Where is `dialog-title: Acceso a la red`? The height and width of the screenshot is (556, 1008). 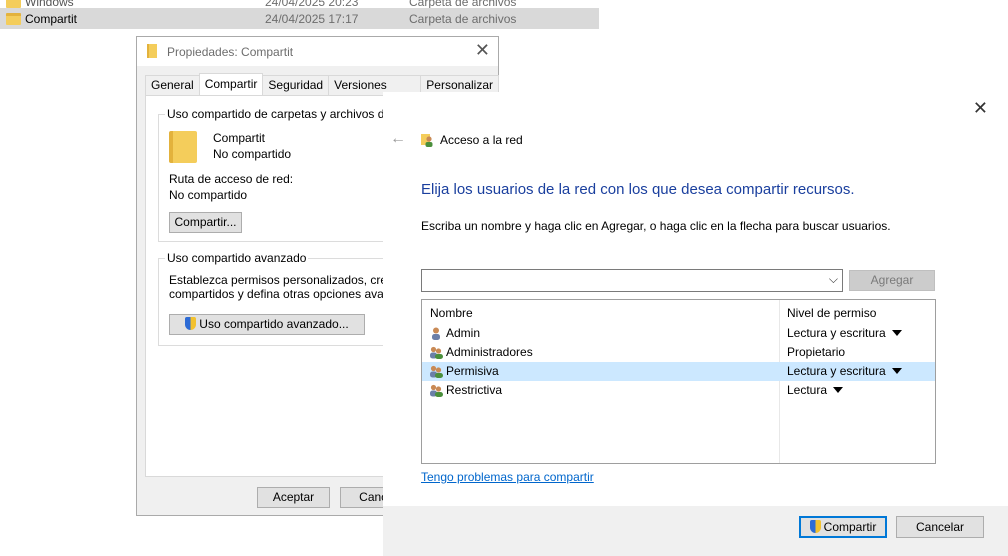 dialog-title: Acceso a la red is located at coordinates (481, 140).